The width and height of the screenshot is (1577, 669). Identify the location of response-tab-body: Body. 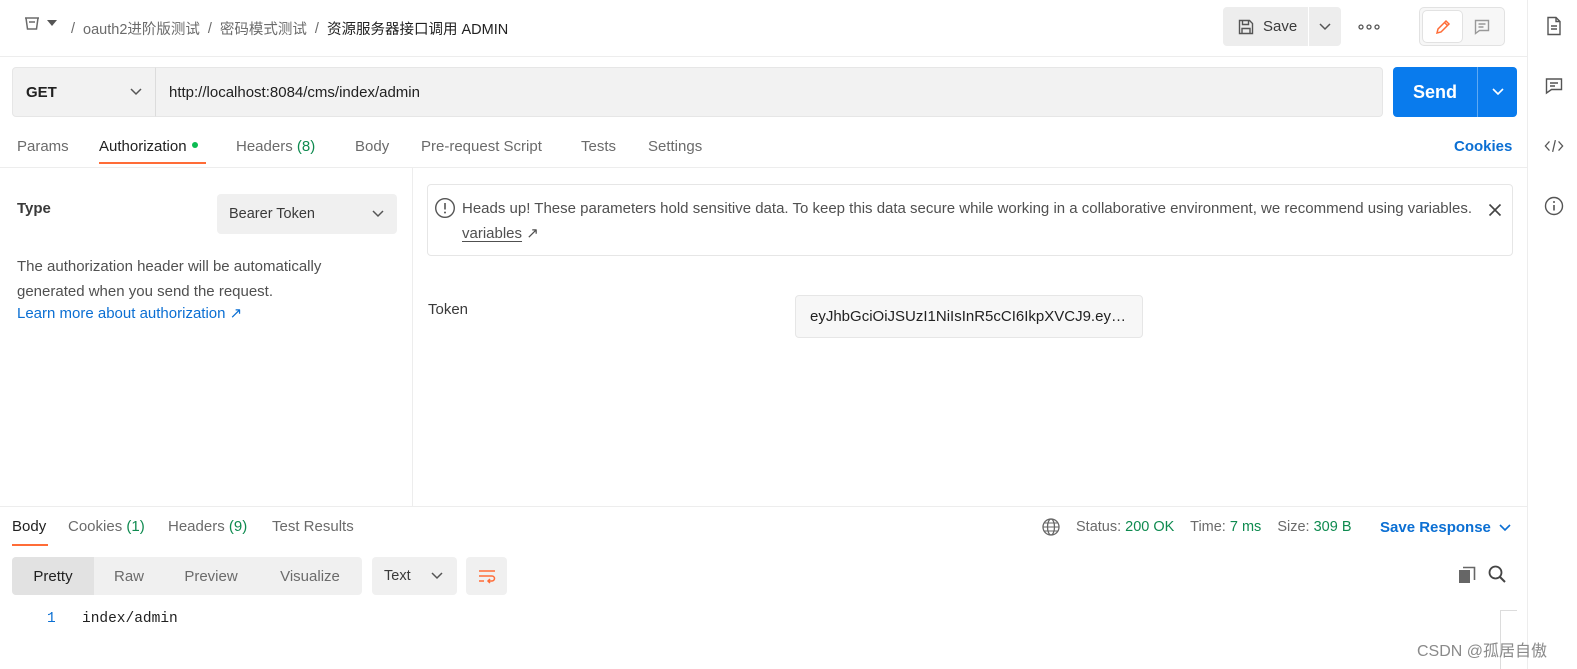
(29, 526).